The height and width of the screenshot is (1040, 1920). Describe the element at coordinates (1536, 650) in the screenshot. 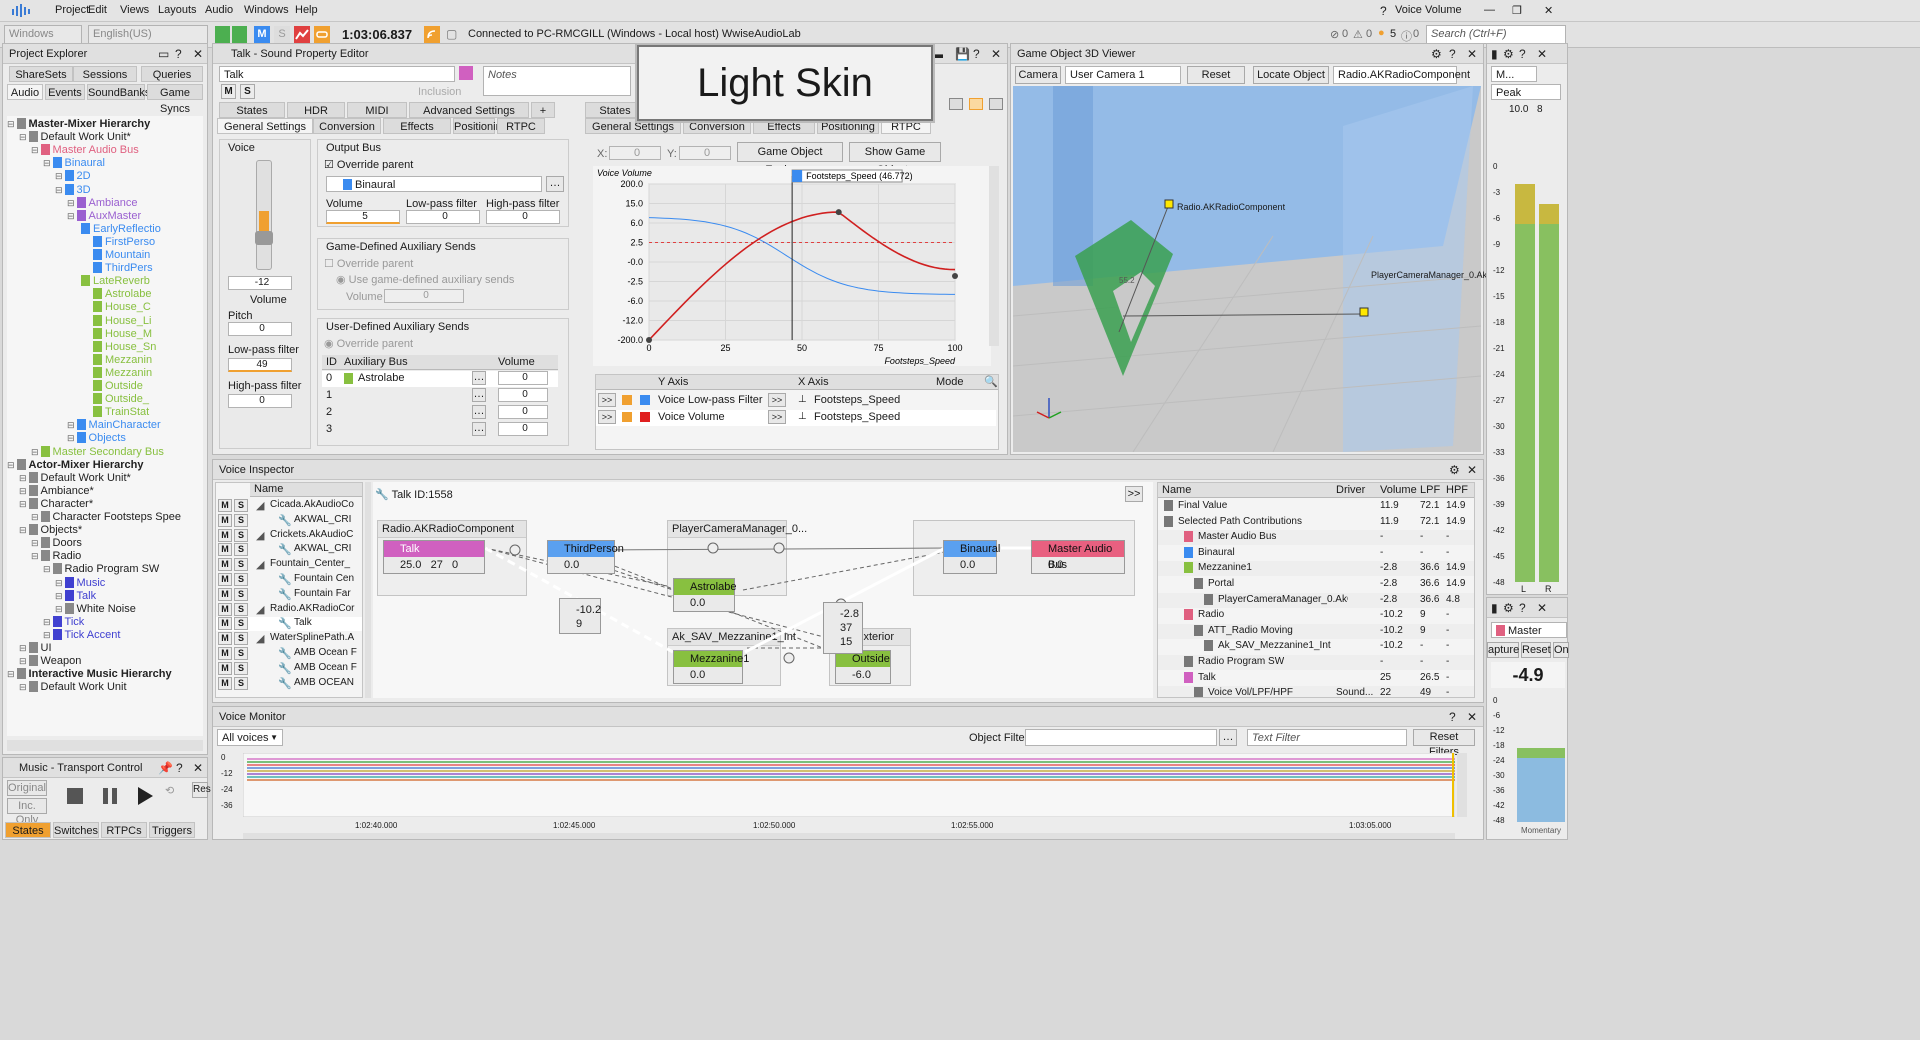

I see `reset-loudness-button: Reset` at that location.